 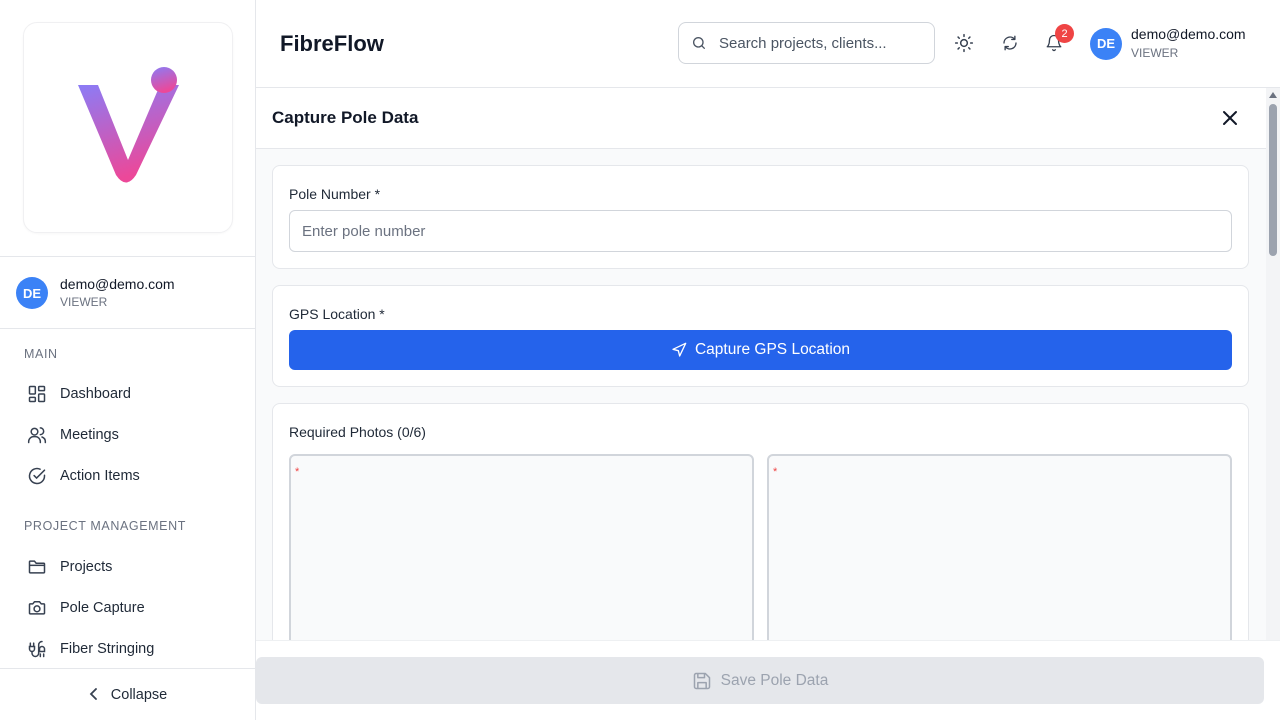 I want to click on users-icon, so click(x=37, y=435).